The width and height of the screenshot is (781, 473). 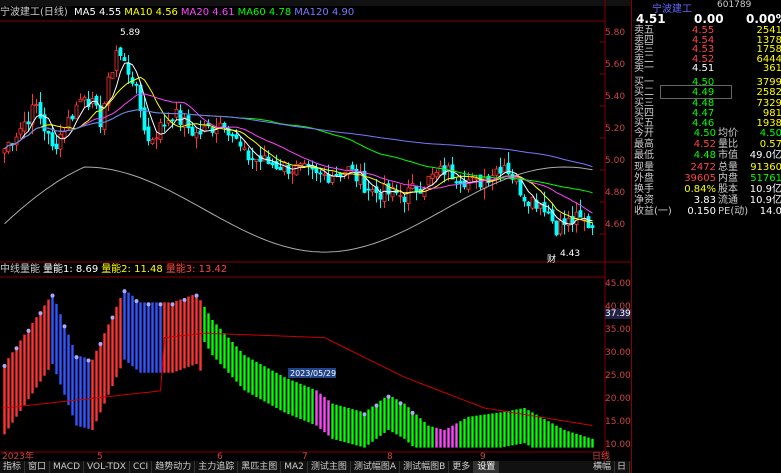 I want to click on bottom-tab: 设置, so click(x=487, y=467).